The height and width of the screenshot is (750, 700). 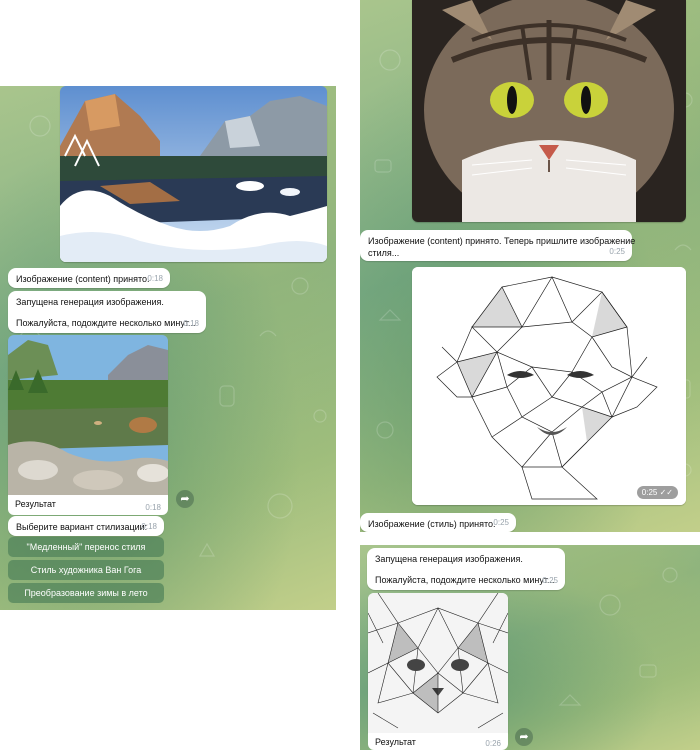 What do you see at coordinates (86, 547) in the screenshot?
I see `slow-style-transfer-button: "Медленный" перенос стиля` at bounding box center [86, 547].